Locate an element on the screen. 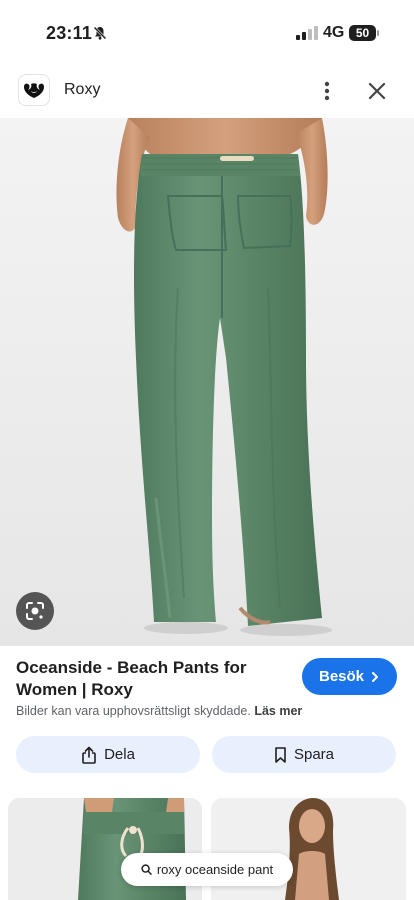 The image size is (414, 900). header: Roxy is located at coordinates (207, 91).